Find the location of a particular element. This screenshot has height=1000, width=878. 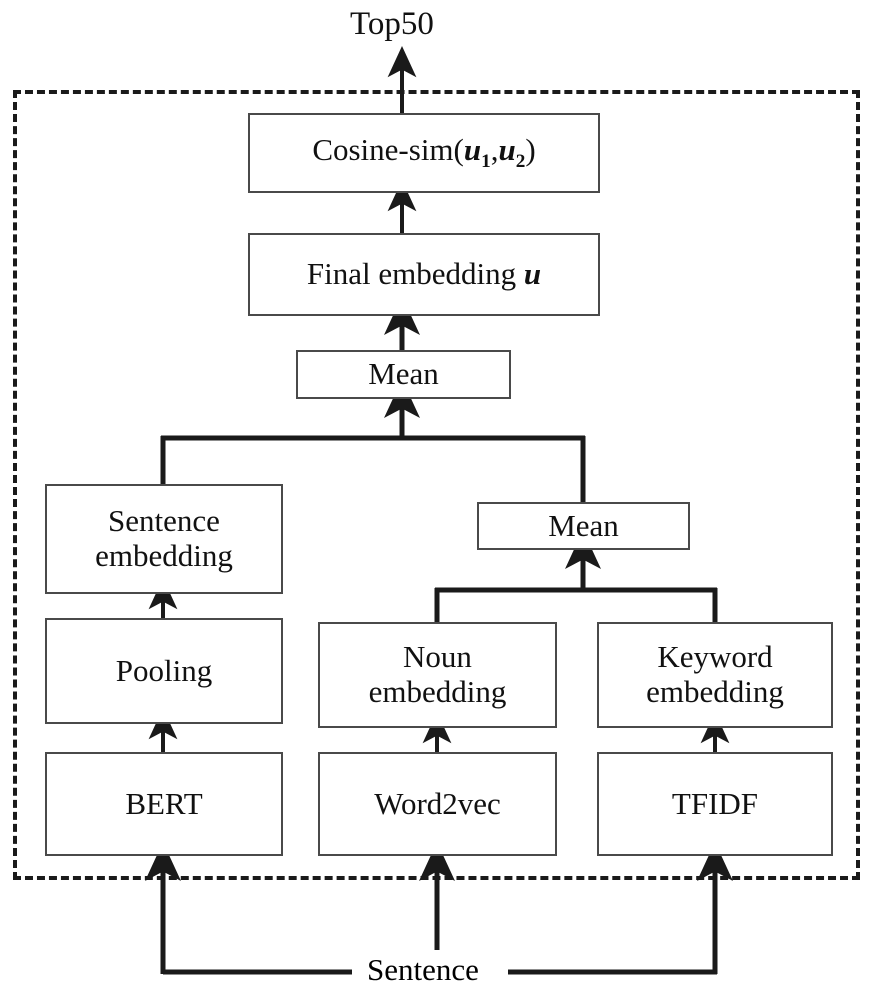

node-pooling-label: Pooling is located at coordinates (164, 670).